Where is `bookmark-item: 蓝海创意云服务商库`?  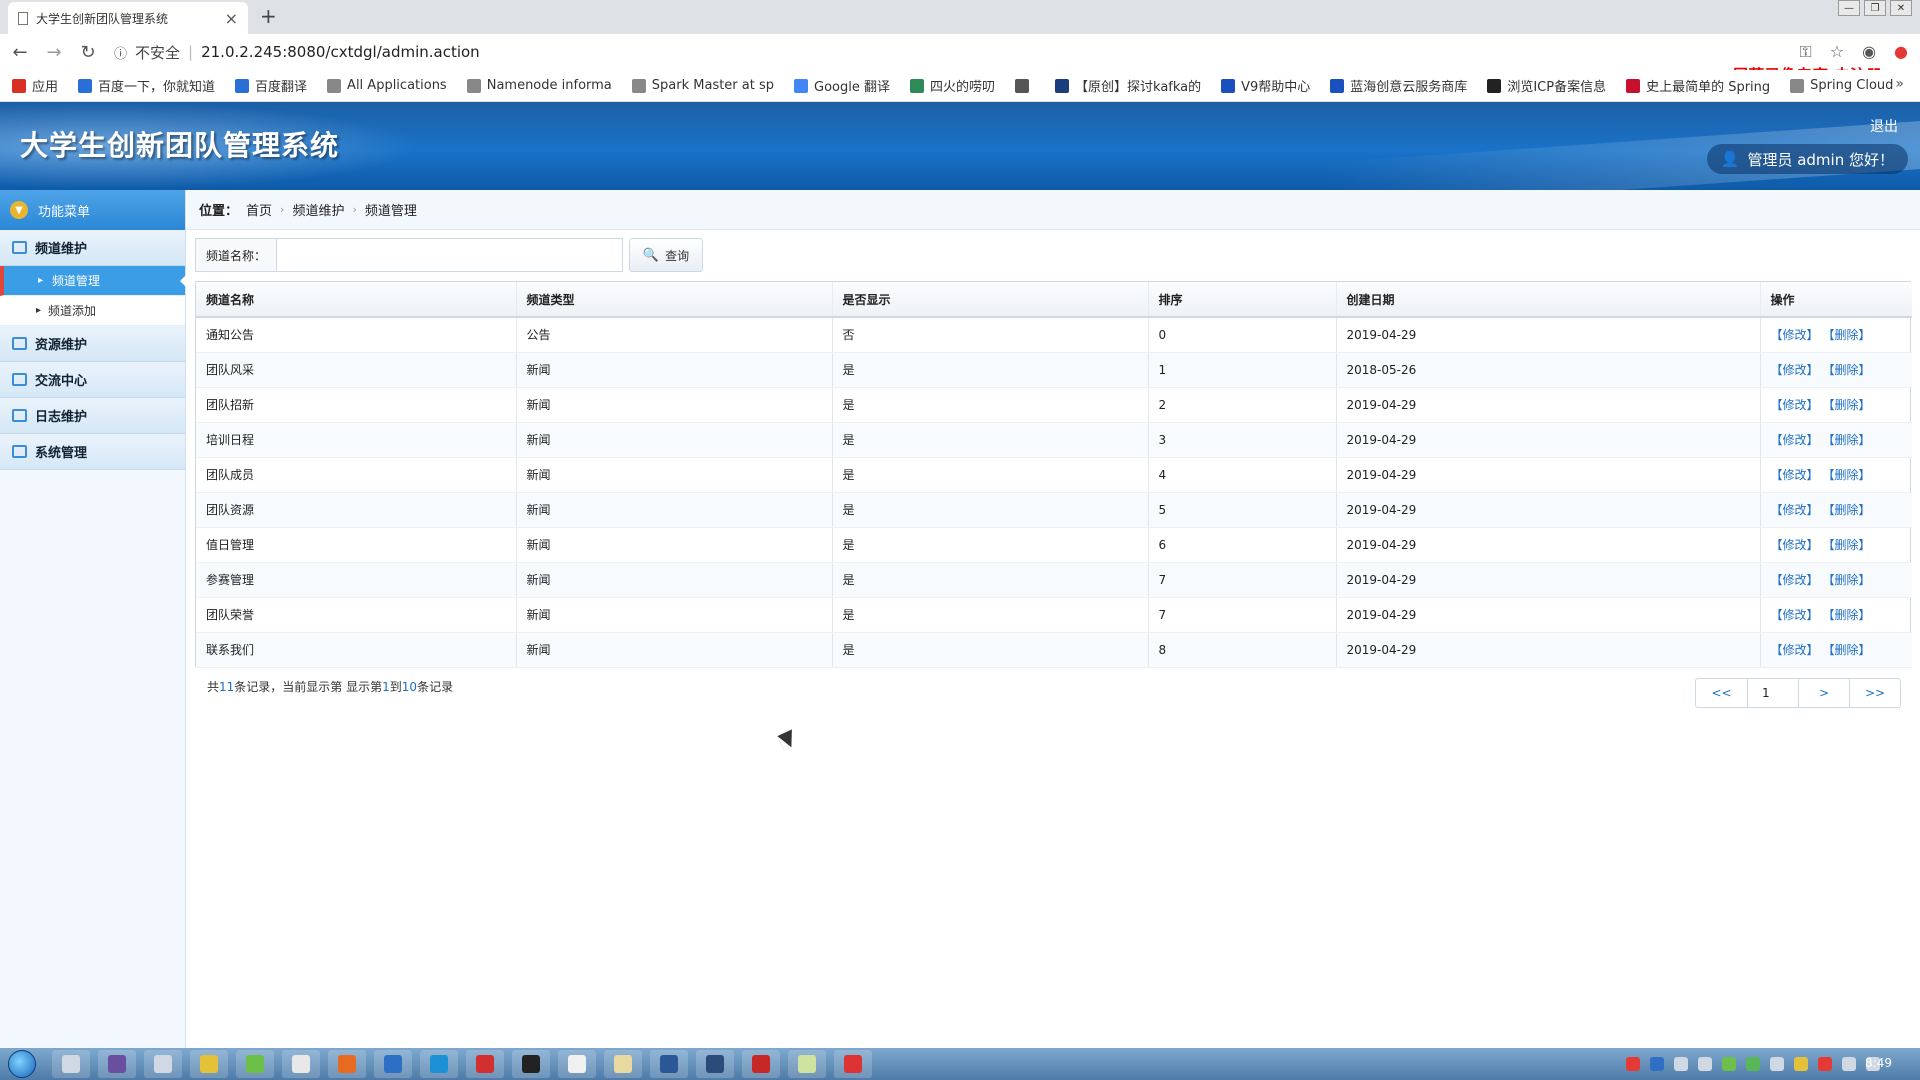 bookmark-item: 蓝海创意云服务商库 is located at coordinates (1398, 85).